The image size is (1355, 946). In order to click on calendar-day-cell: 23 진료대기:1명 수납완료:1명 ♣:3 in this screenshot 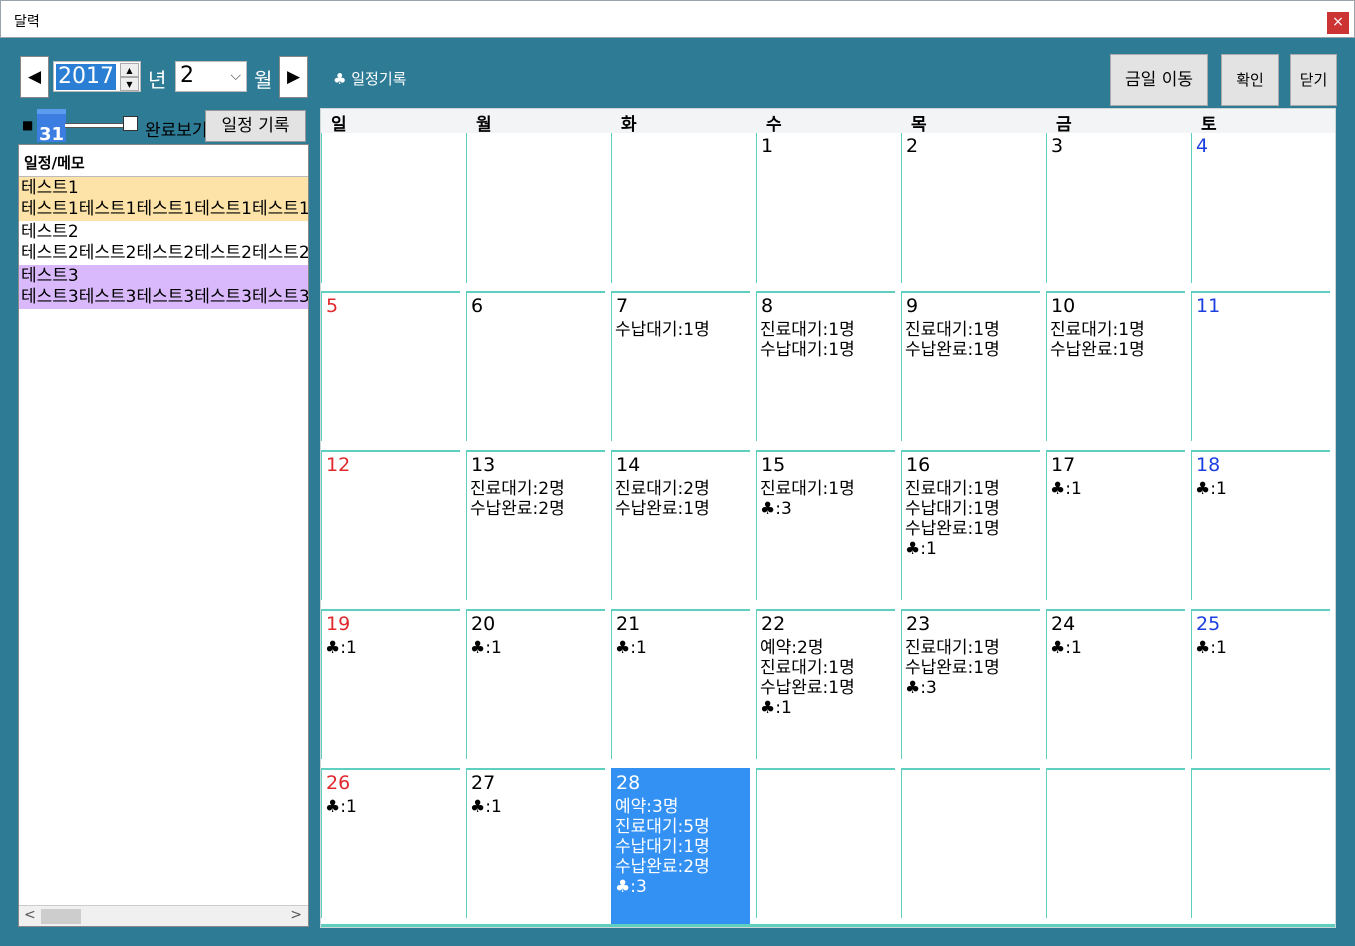, I will do `click(970, 684)`.